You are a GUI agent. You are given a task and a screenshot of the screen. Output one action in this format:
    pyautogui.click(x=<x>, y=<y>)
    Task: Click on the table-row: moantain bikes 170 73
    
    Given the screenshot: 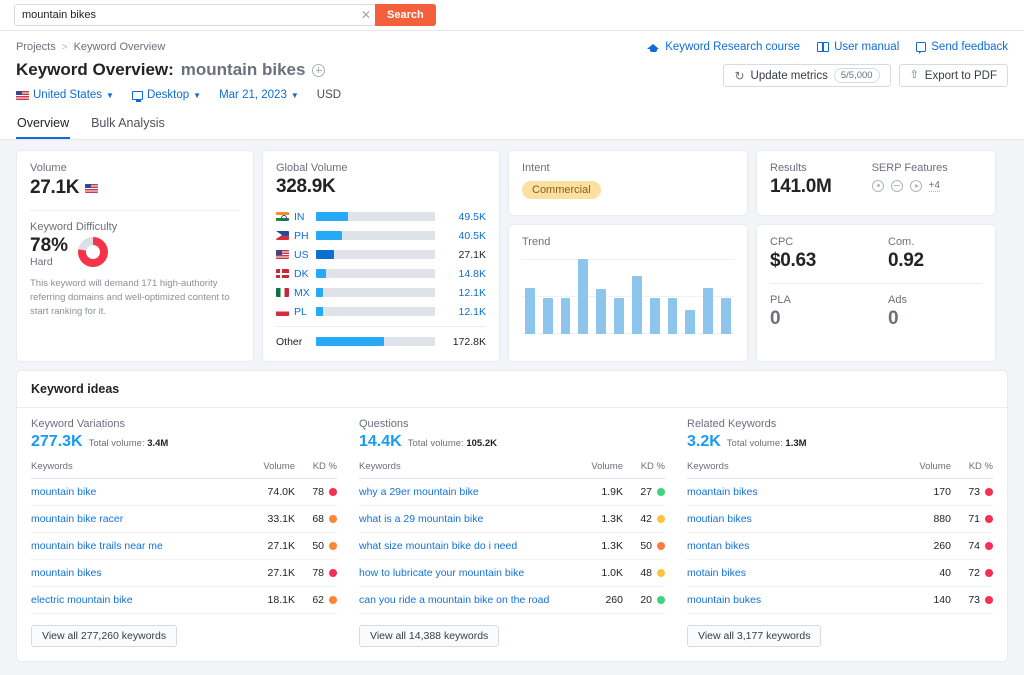 What is the action you would take?
    pyautogui.click(x=840, y=492)
    